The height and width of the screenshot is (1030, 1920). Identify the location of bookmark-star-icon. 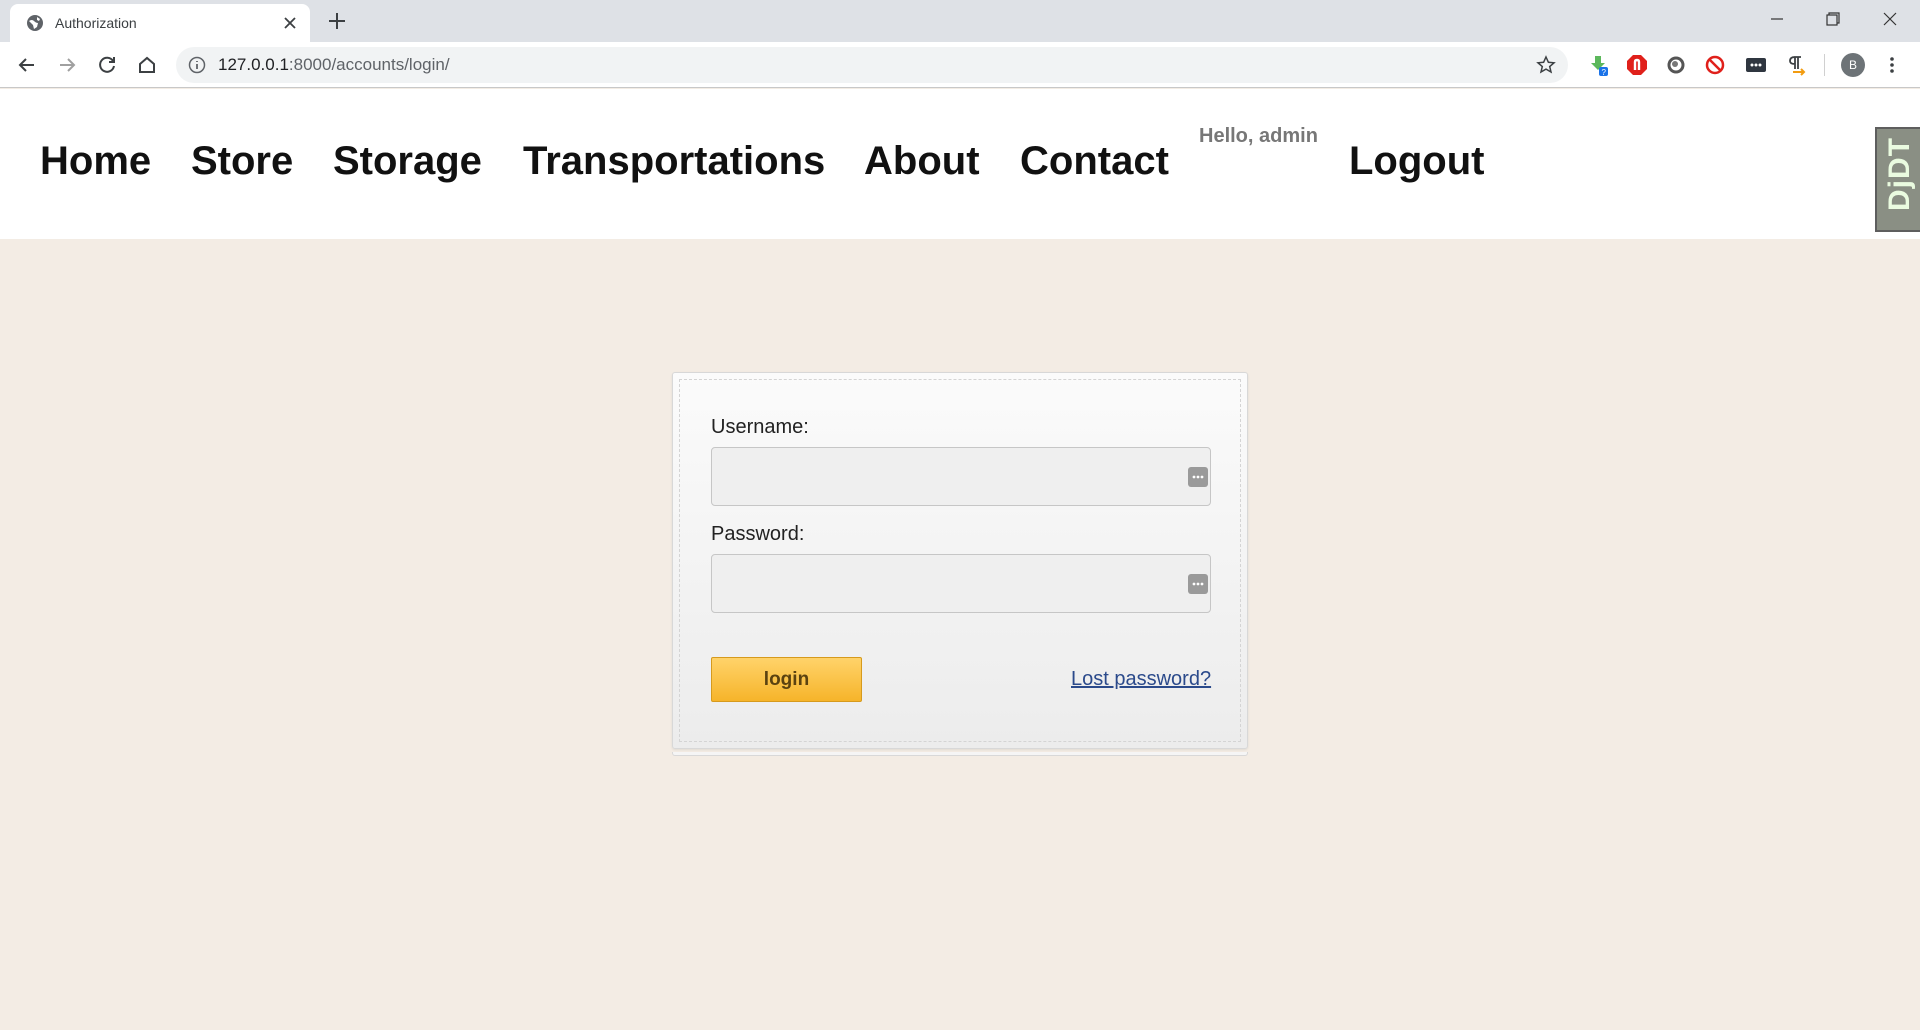
(1546, 65).